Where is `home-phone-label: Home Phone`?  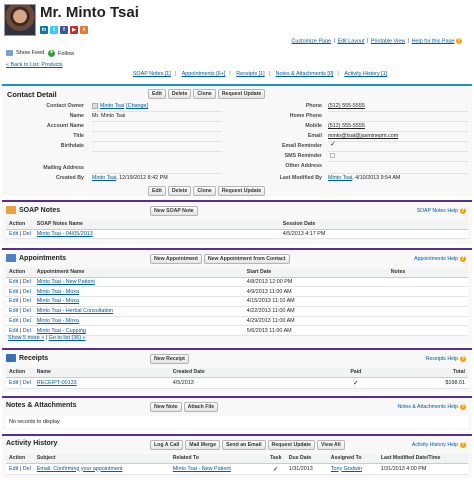
home-phone-label: Home Phone is located at coordinates (305, 116).